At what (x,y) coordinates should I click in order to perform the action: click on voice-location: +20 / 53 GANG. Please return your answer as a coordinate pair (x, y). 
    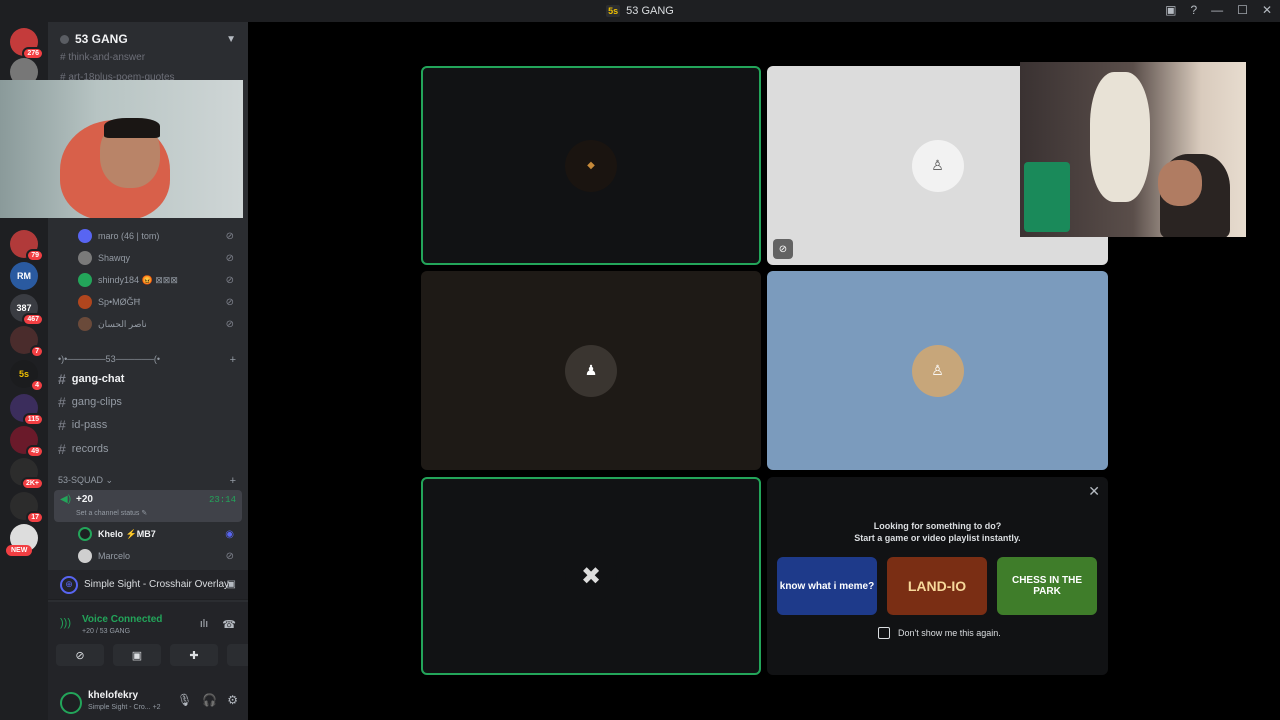
    Looking at the image, I should click on (106, 631).